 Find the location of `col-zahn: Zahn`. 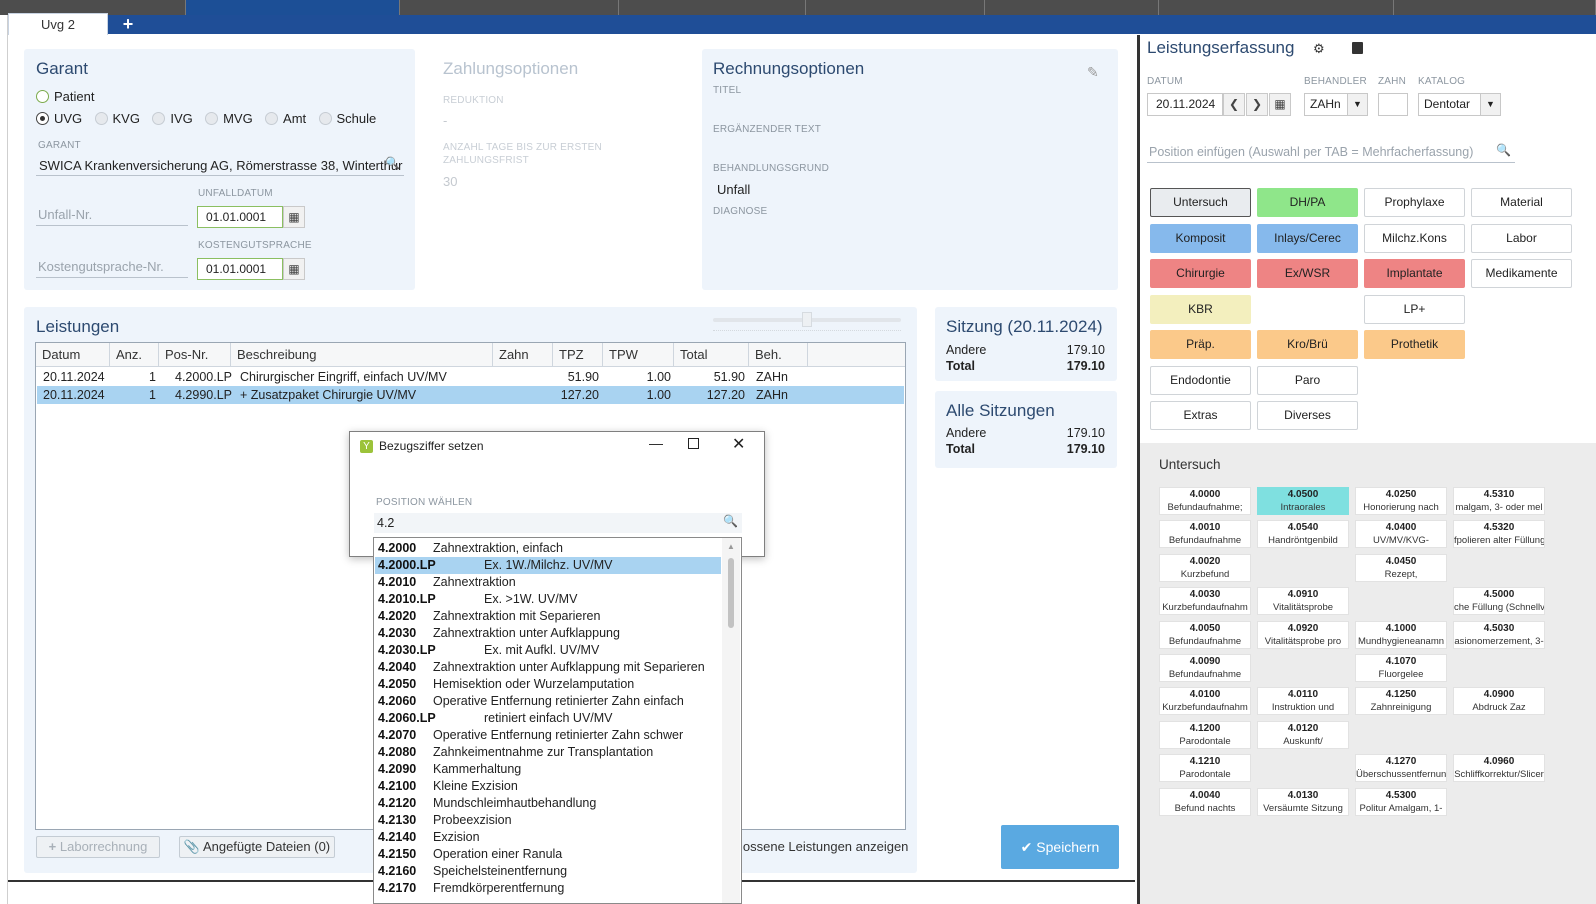

col-zahn: Zahn is located at coordinates (523, 355).